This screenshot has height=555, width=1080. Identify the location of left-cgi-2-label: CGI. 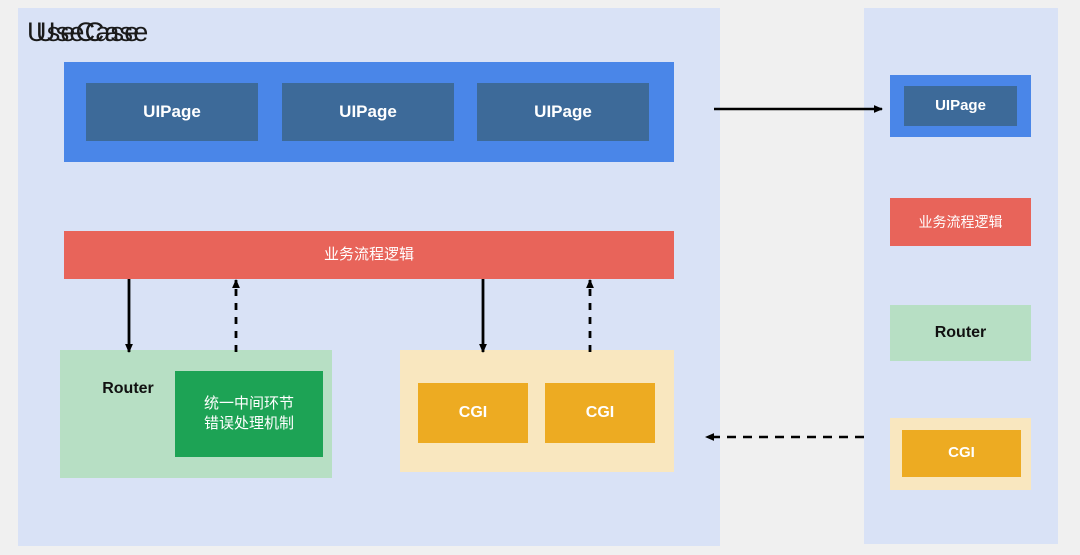
(600, 413).